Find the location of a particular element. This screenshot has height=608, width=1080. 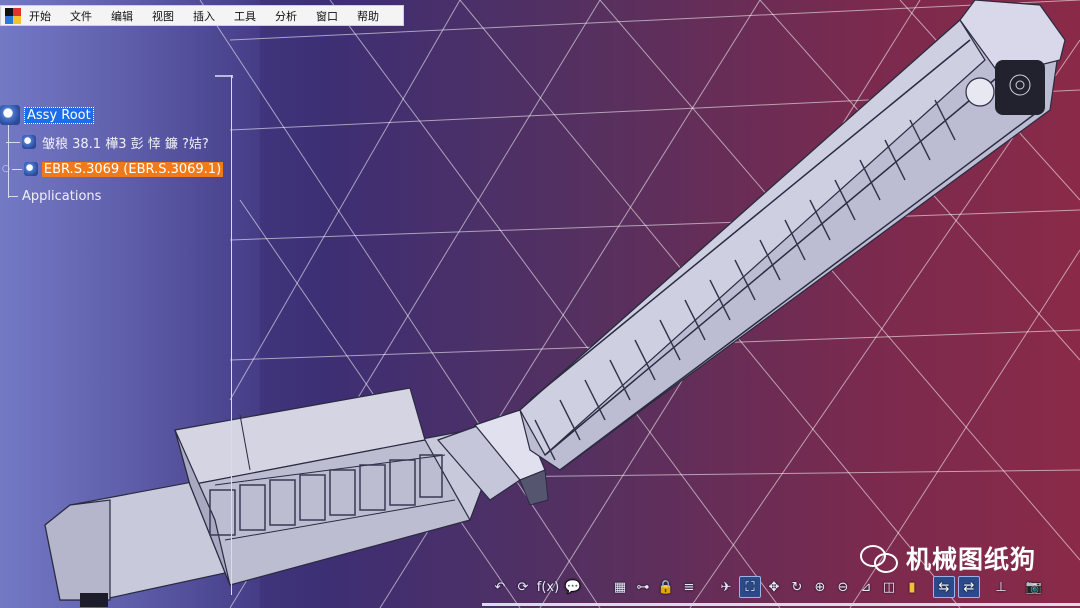

menu-analyze: 分析 is located at coordinates (286, 16).